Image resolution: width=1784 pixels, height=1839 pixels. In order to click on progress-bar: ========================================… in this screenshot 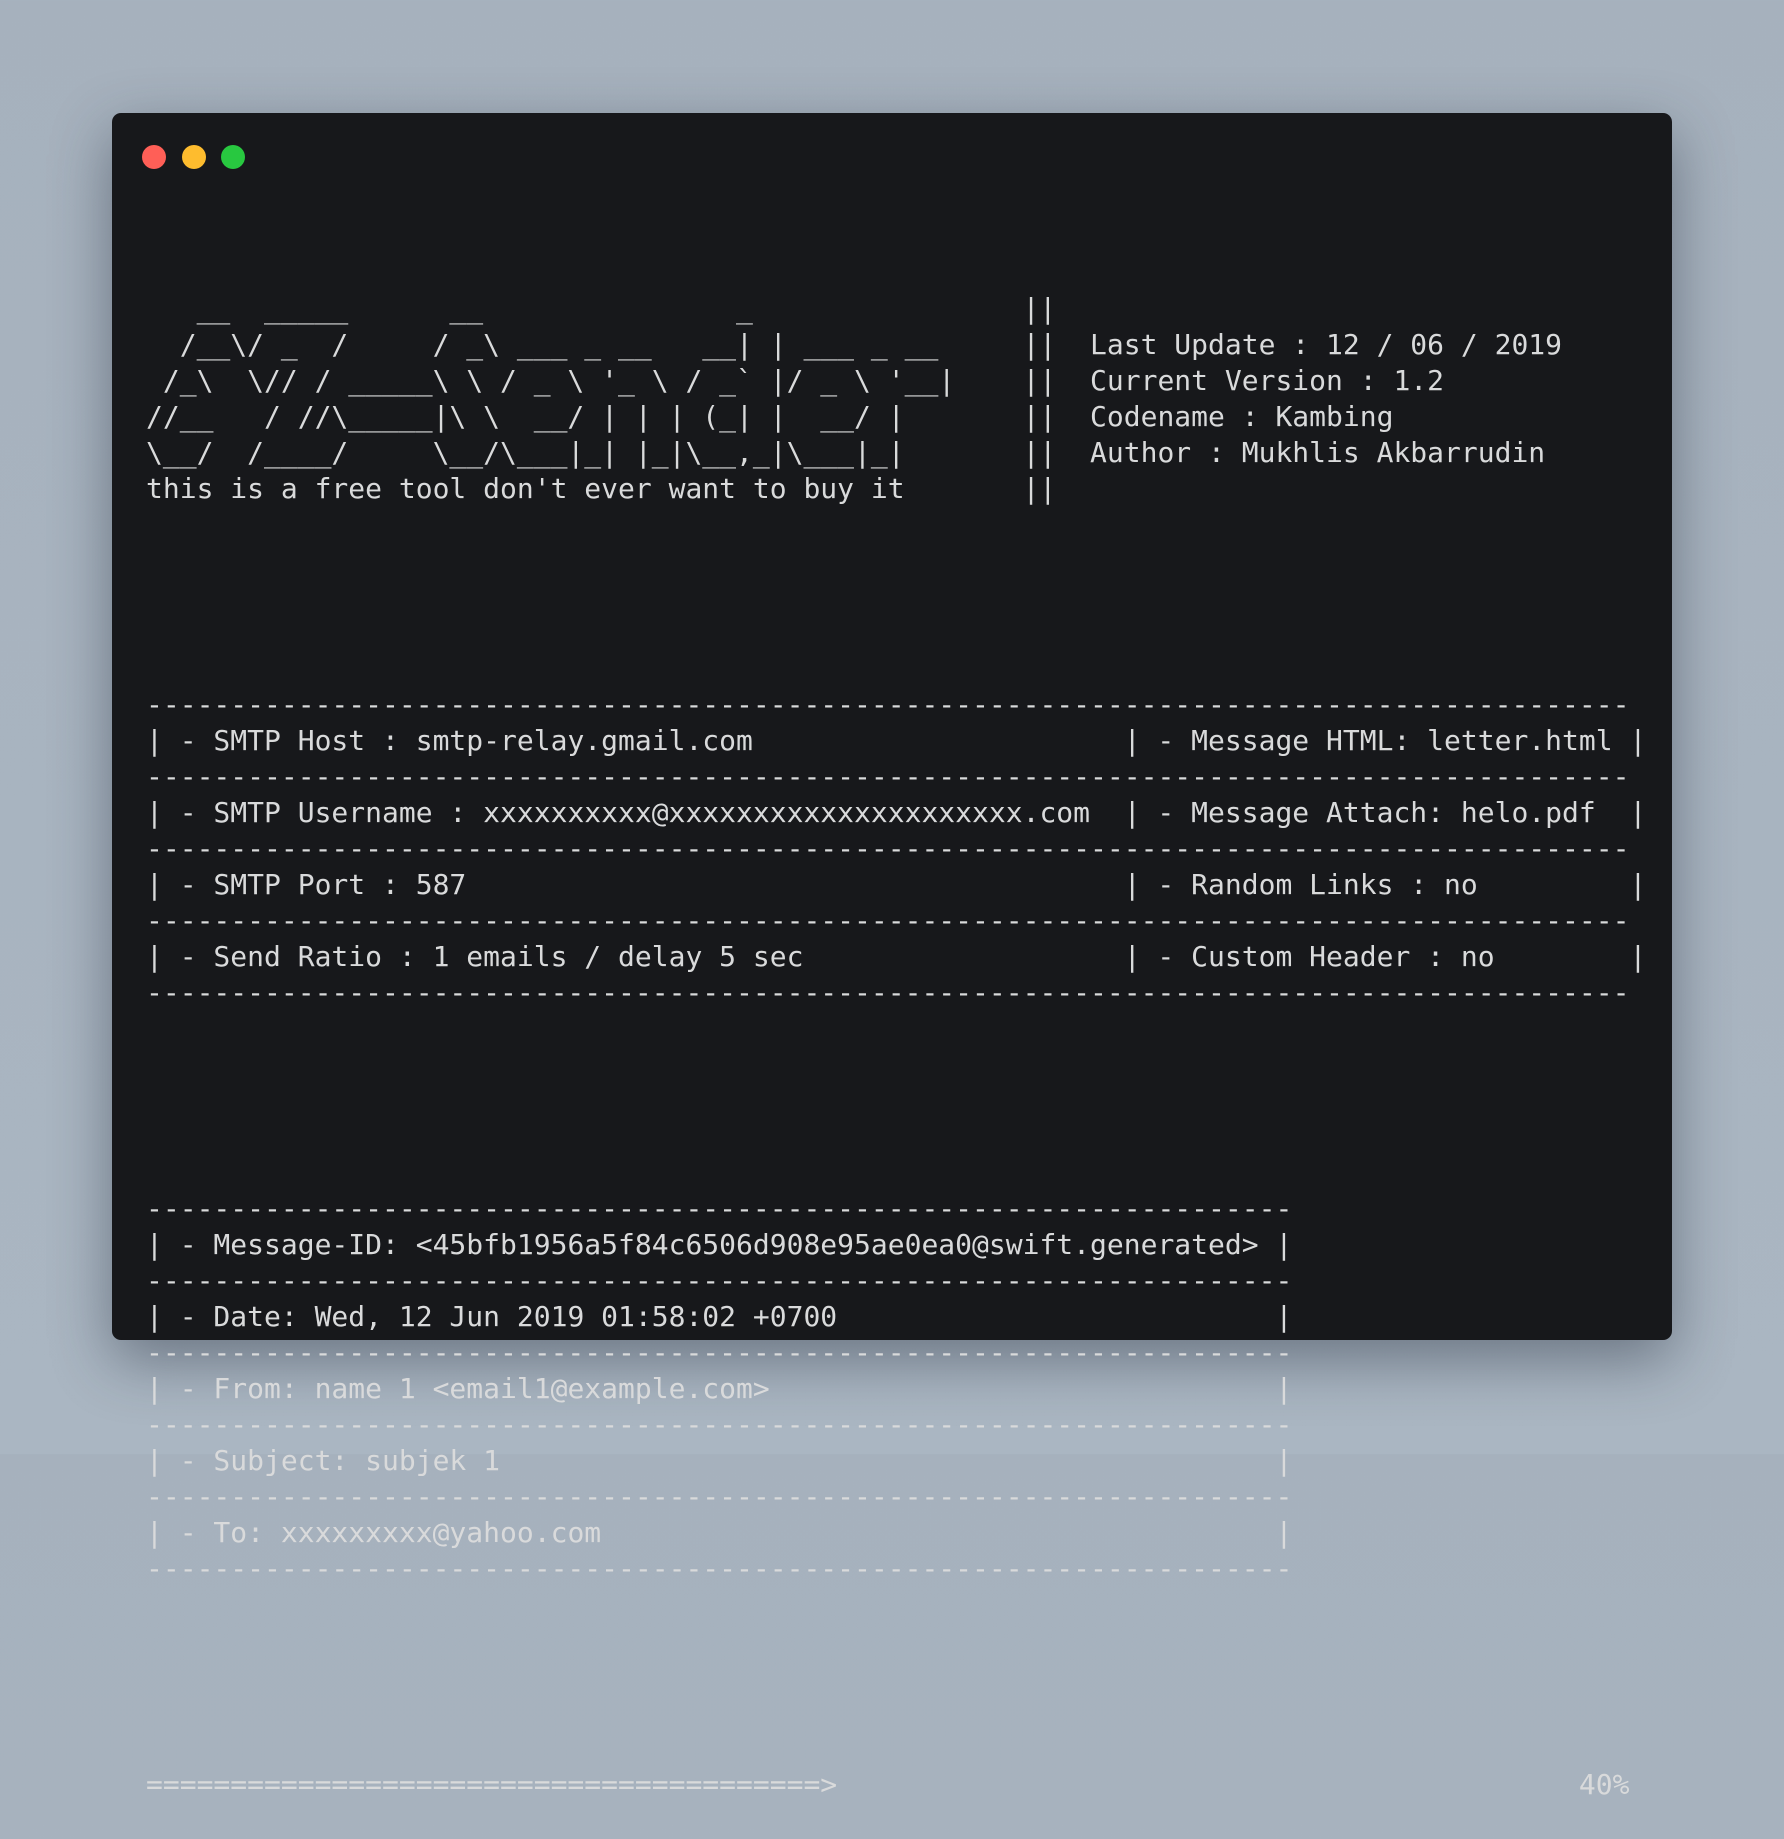, I will do `click(492, 1784)`.